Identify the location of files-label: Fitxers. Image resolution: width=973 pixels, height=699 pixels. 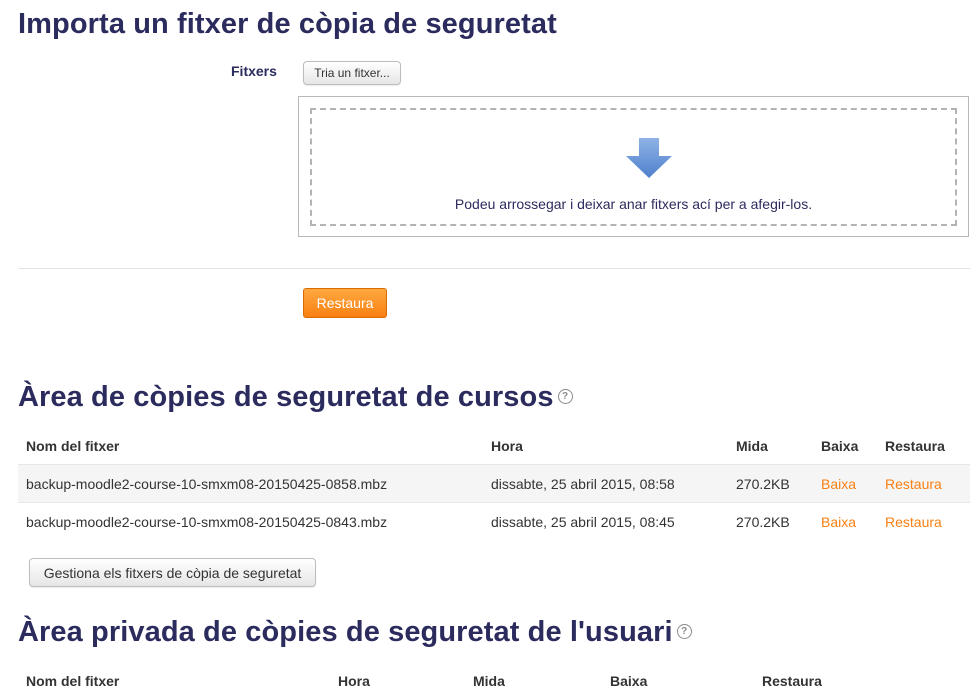
(254, 71).